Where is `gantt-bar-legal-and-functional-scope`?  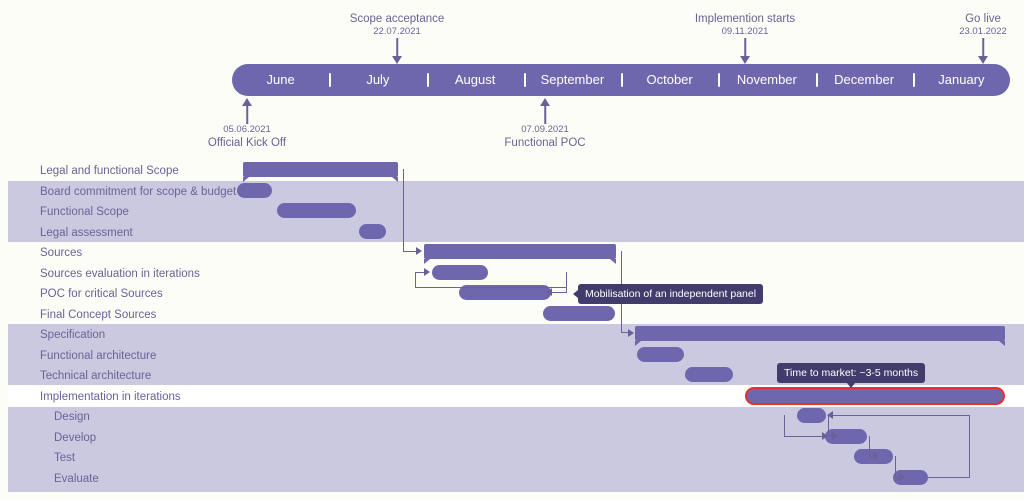 gantt-bar-legal-and-functional-scope is located at coordinates (320, 172).